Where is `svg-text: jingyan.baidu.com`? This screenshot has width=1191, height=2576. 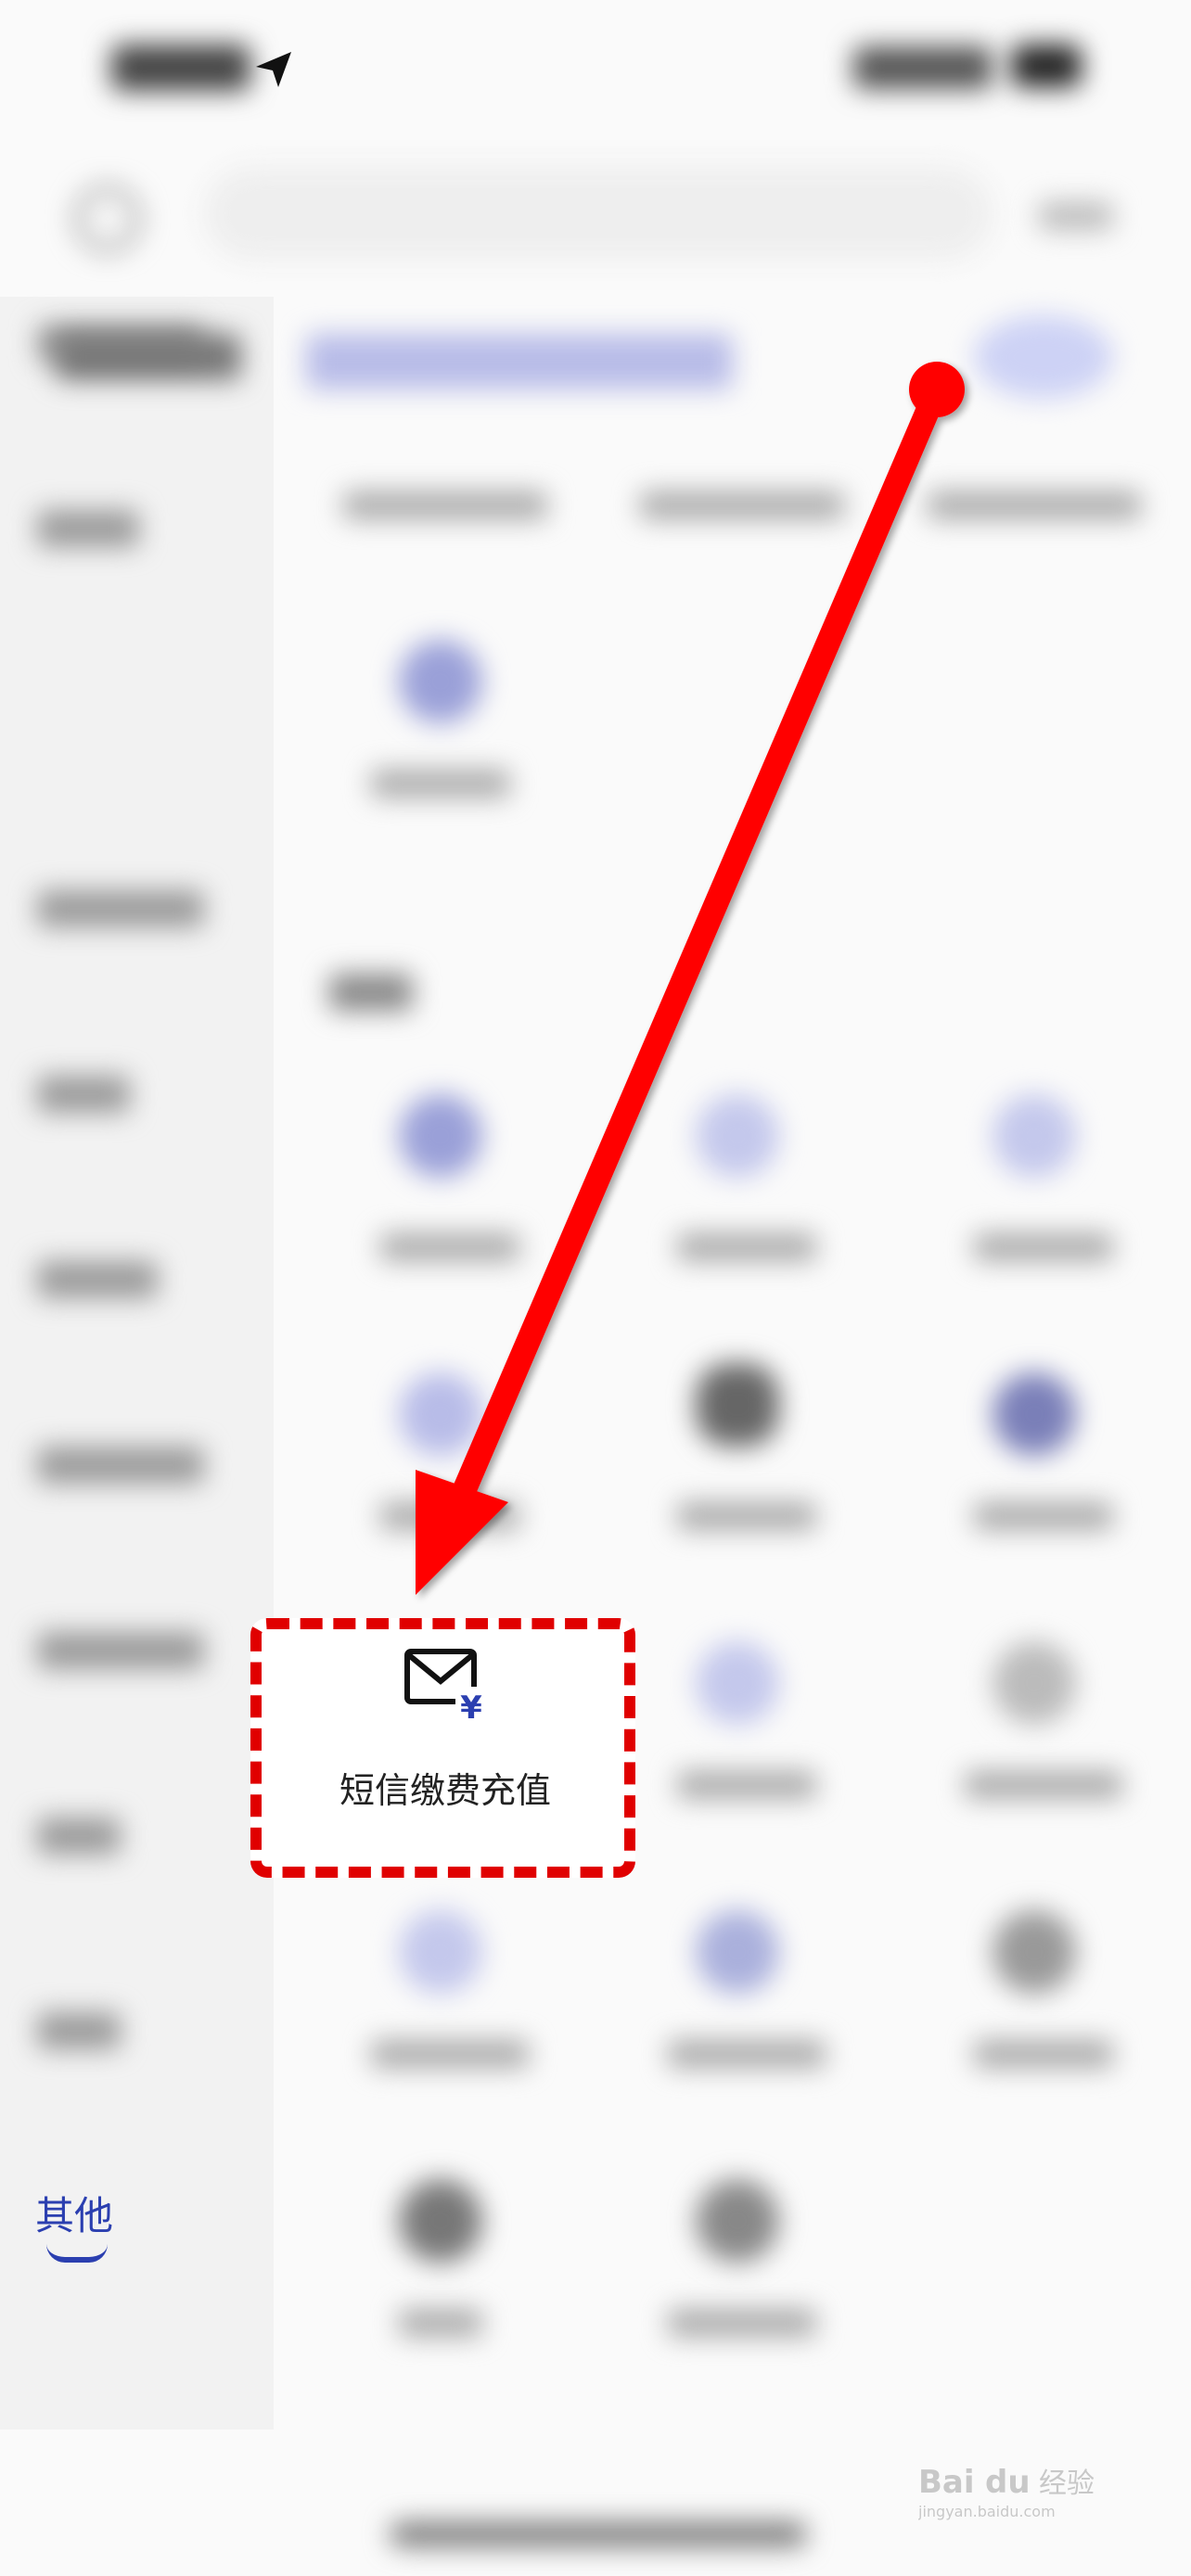
svg-text: jingyan.baidu.com is located at coordinates (987, 2512).